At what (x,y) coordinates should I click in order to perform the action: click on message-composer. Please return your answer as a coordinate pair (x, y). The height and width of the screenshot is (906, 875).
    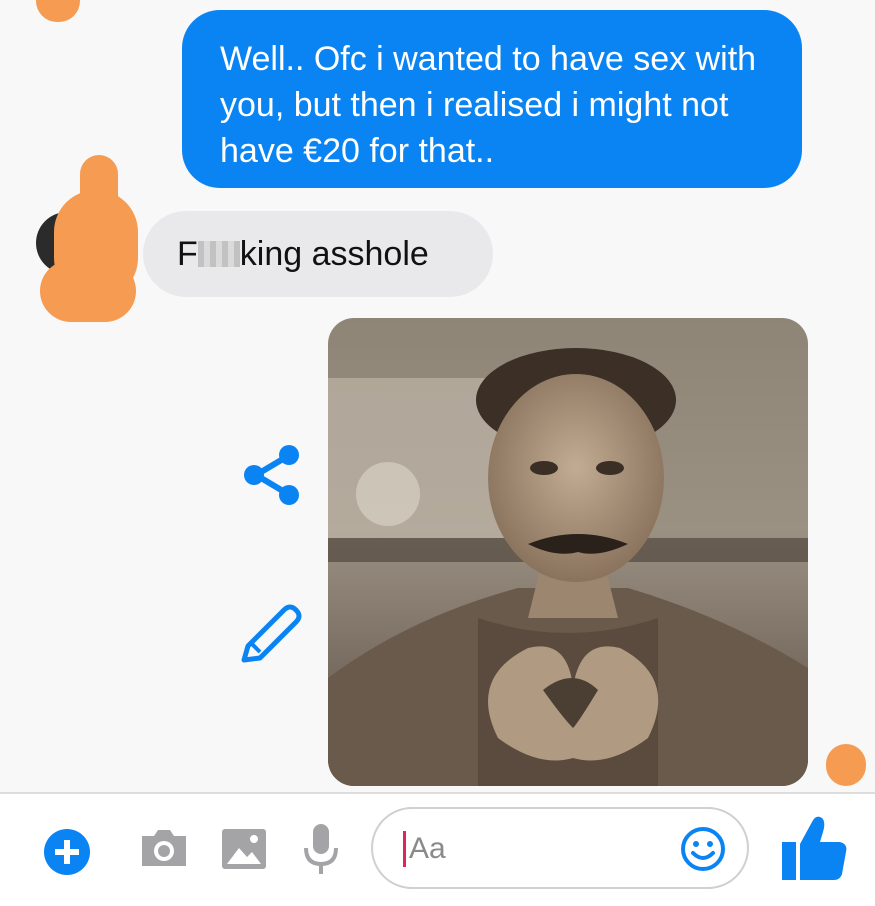
    Looking at the image, I should click on (437, 849).